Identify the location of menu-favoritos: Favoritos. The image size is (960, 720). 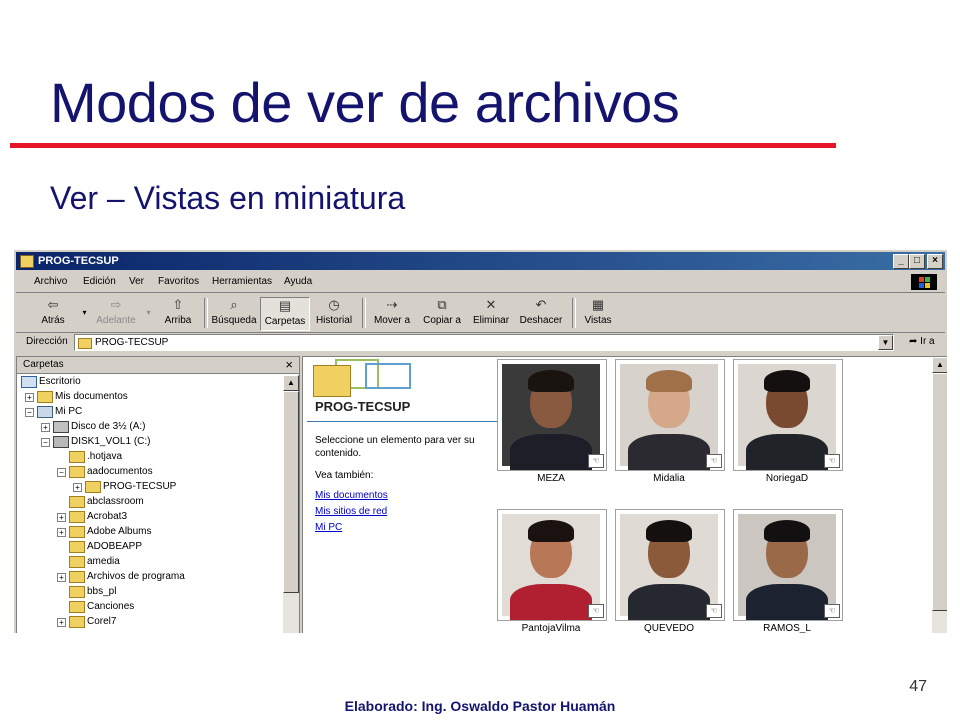
(178, 281).